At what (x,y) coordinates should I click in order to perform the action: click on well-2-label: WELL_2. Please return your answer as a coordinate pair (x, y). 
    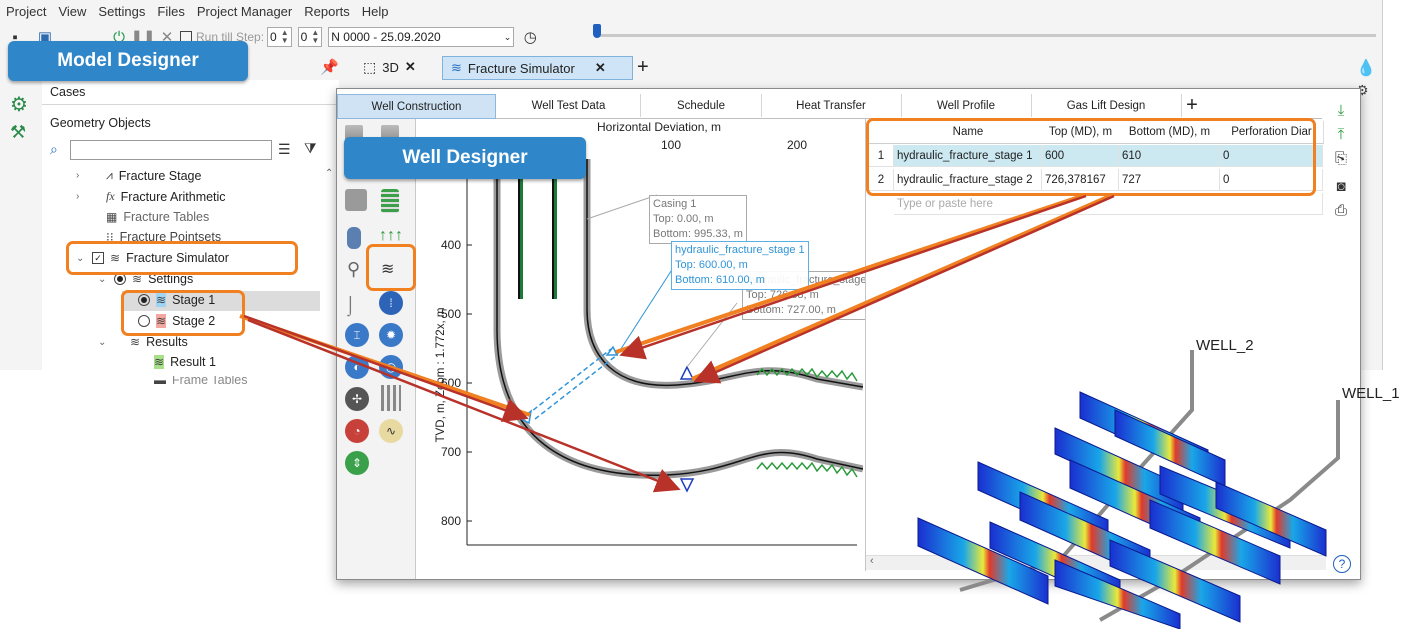
    Looking at the image, I should click on (1225, 345).